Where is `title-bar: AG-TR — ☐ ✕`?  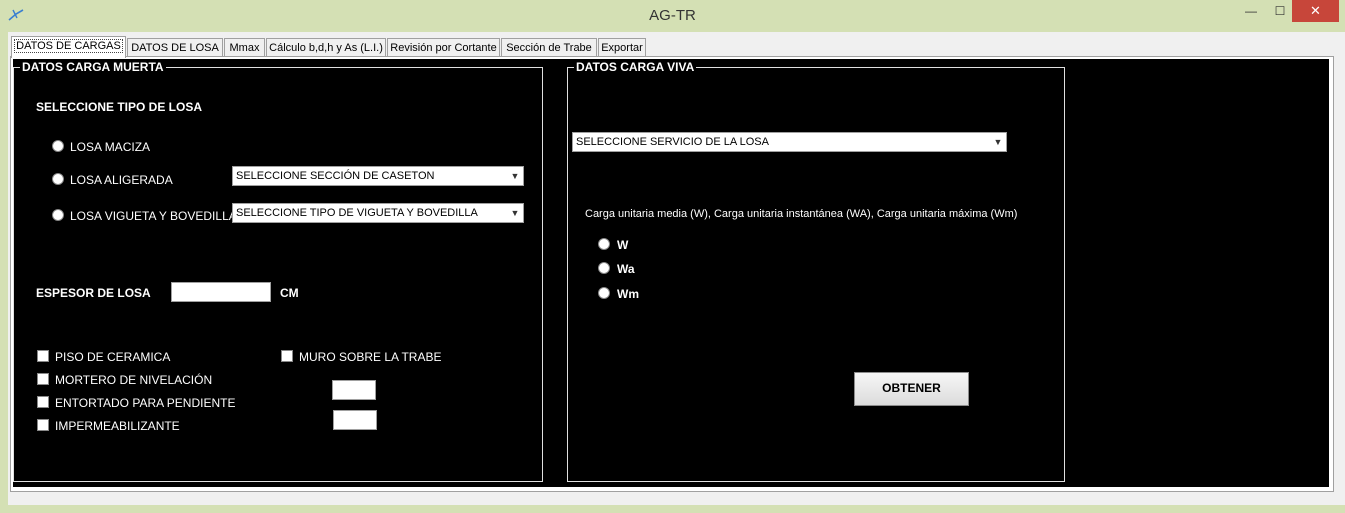 title-bar: AG-TR — ☐ ✕ is located at coordinates (672, 16).